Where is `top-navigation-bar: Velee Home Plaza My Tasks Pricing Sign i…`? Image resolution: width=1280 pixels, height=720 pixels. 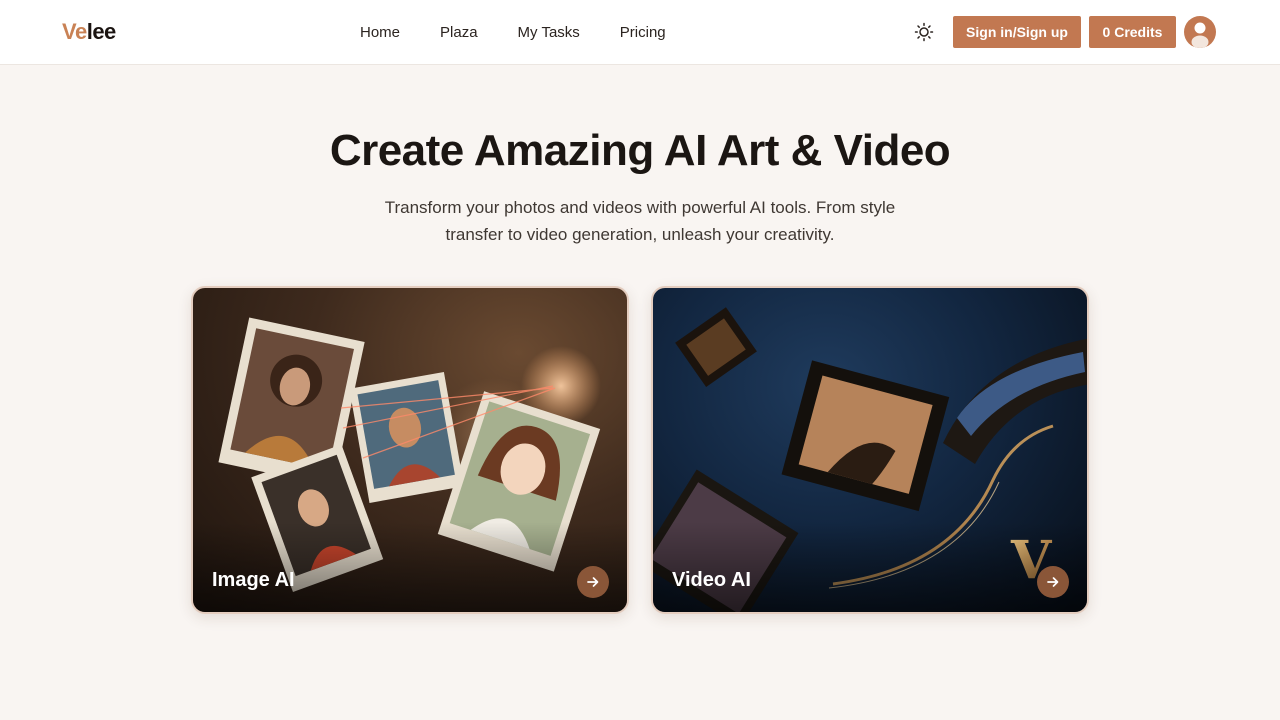
top-navigation-bar: Velee Home Plaza My Tasks Pricing Sign i… is located at coordinates (640, 32).